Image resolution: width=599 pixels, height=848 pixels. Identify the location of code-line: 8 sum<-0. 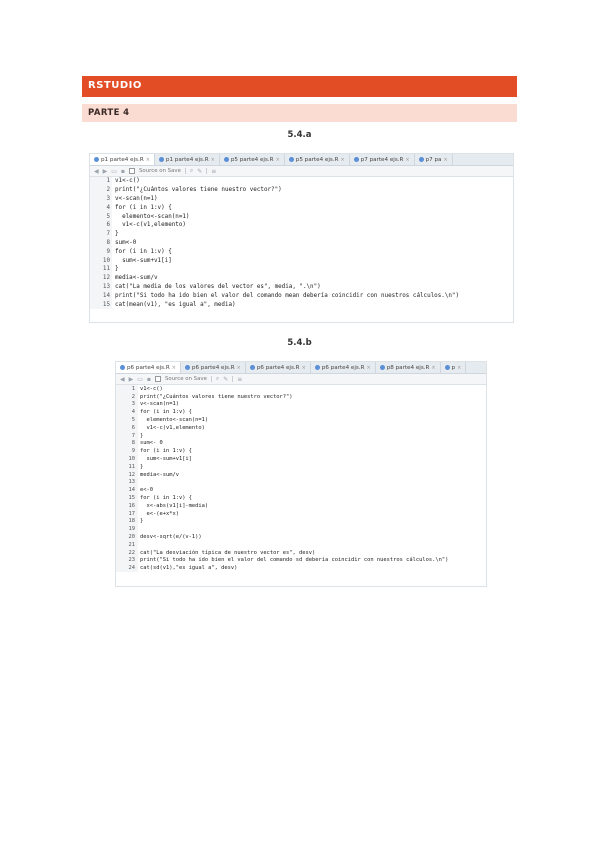
(301, 243).